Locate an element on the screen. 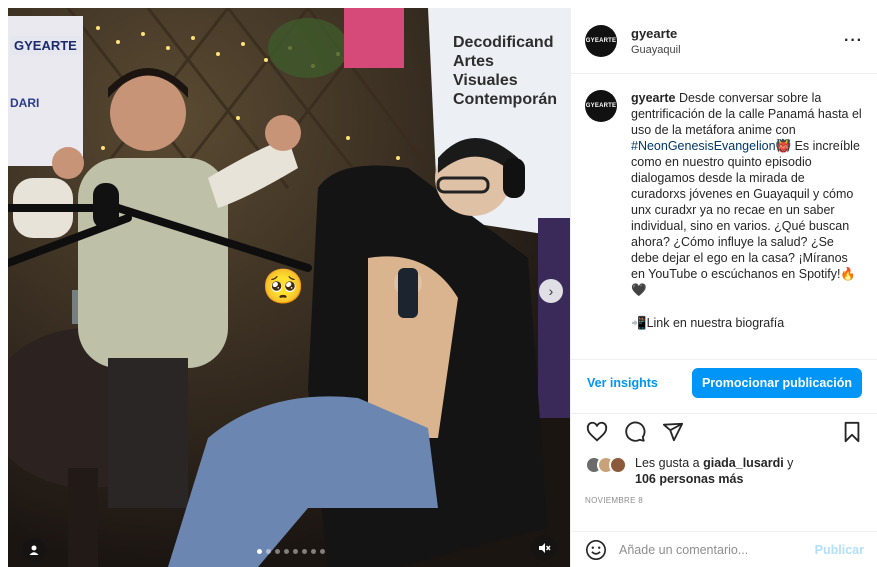 This screenshot has height=567, width=877. banner-logo-secondary: DARI is located at coordinates (25, 103).